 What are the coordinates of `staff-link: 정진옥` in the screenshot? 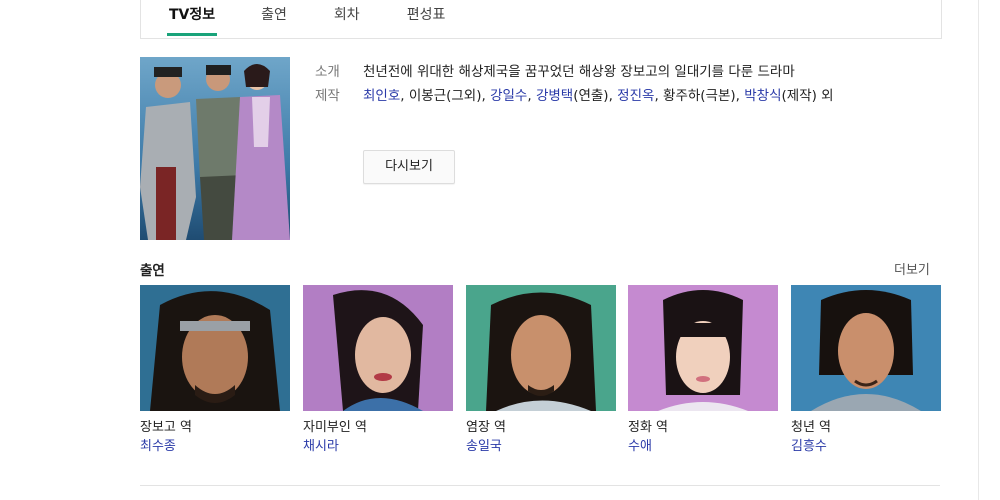 It's located at (635, 96).